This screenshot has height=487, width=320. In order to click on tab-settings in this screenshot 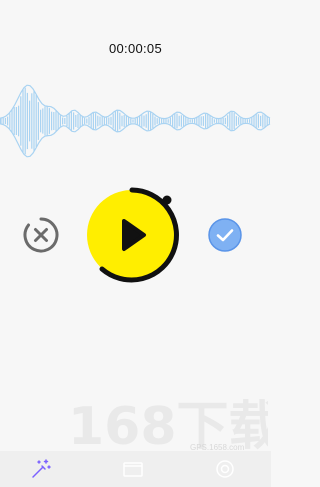, I will do `click(225, 469)`.